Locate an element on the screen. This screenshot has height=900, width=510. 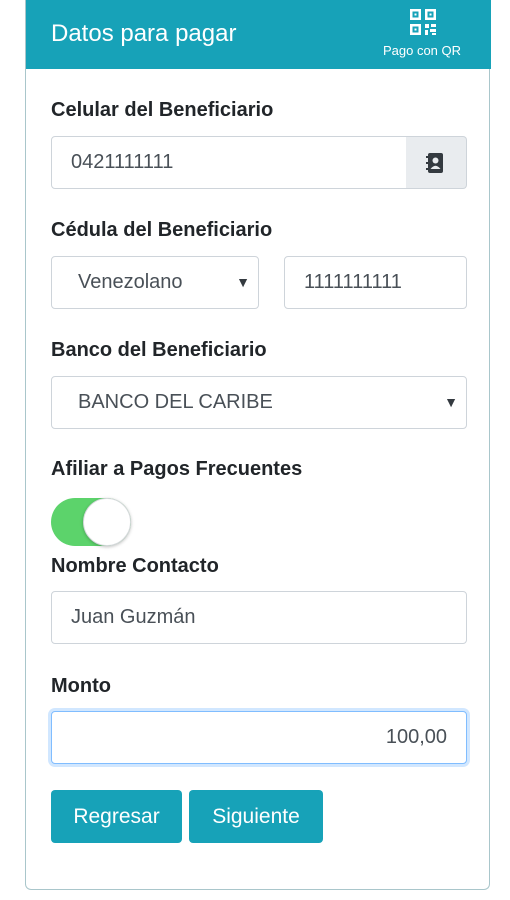
qr-payment-button: Pago con QR is located at coordinates (422, 34).